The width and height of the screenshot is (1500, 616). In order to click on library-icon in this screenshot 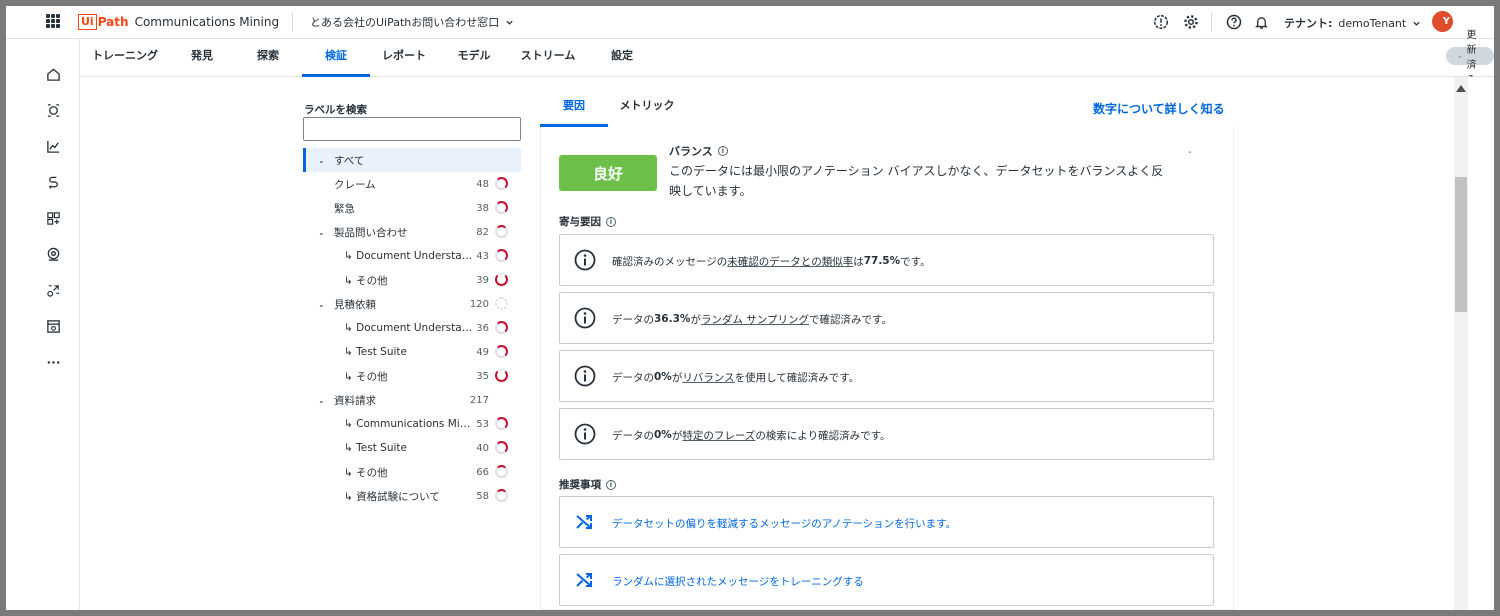, I will do `click(53, 326)`.